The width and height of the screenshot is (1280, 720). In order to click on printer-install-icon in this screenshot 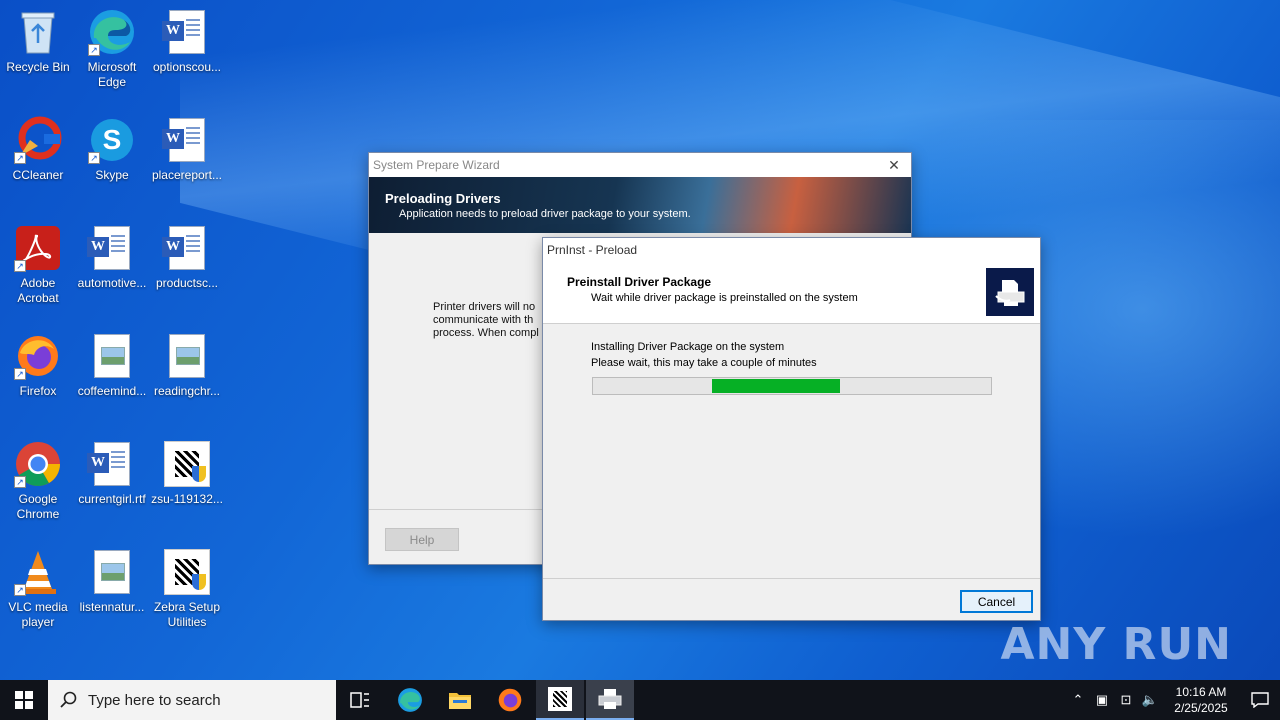, I will do `click(1010, 292)`.